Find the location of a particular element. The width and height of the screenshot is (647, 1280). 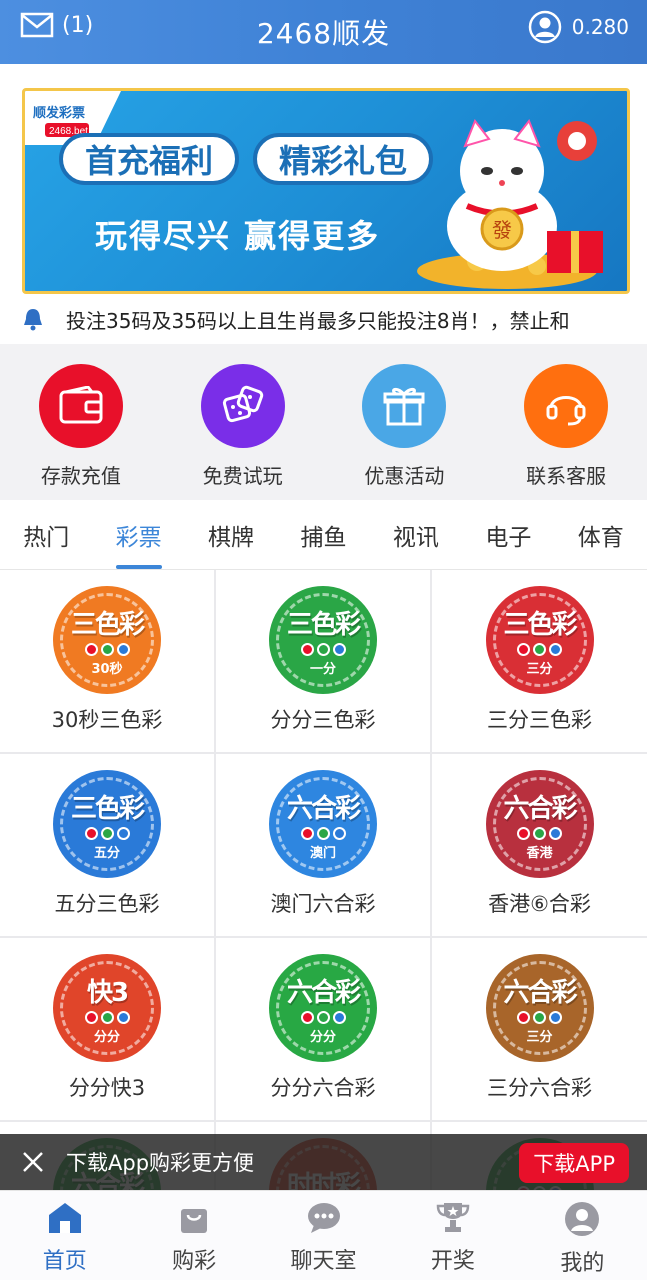

chip-subtitle: 五分 is located at coordinates (106, 853).